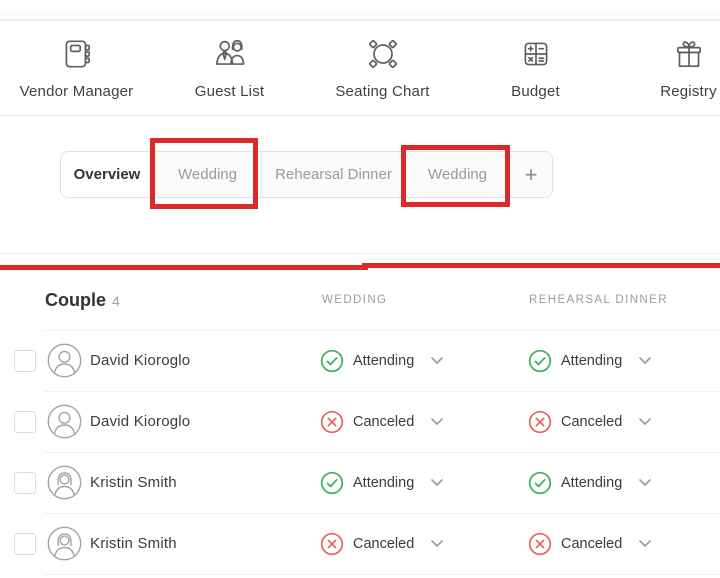 This screenshot has width=720, height=578. What do you see at coordinates (107, 174) in the screenshot?
I see `tab-overview: Overview` at bounding box center [107, 174].